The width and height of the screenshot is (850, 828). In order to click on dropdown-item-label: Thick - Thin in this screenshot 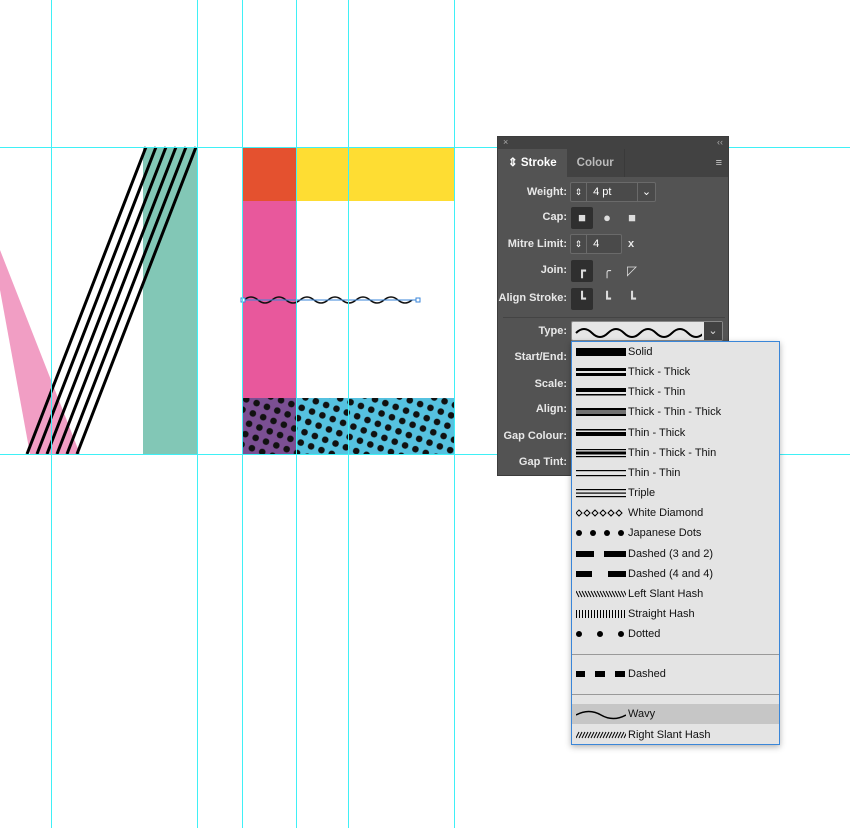, I will do `click(657, 392)`.